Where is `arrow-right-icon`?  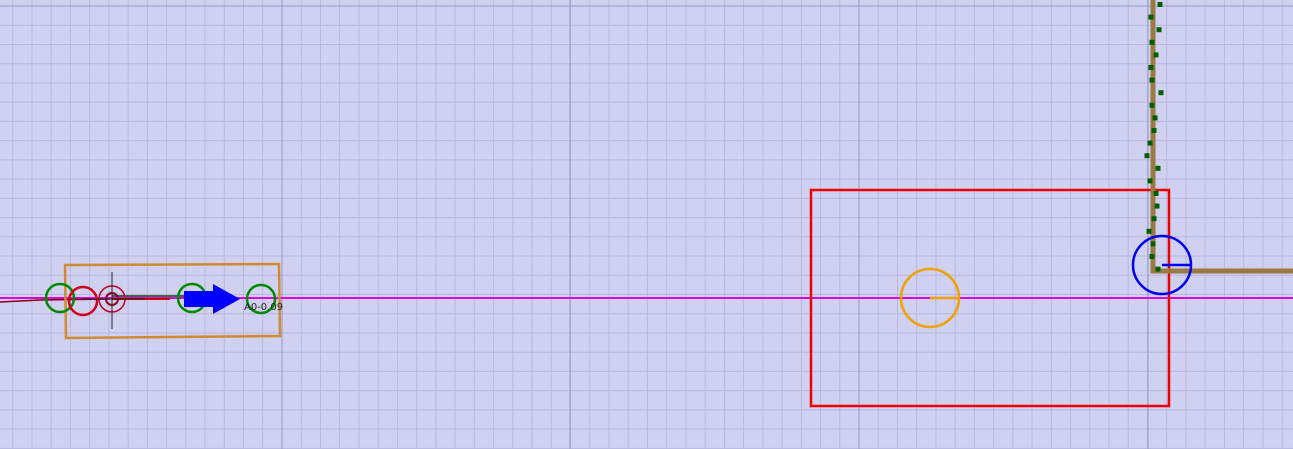 arrow-right-icon is located at coordinates (212, 299).